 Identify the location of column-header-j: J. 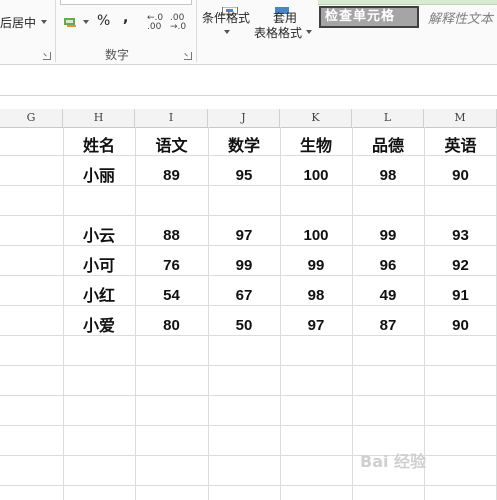
(244, 118).